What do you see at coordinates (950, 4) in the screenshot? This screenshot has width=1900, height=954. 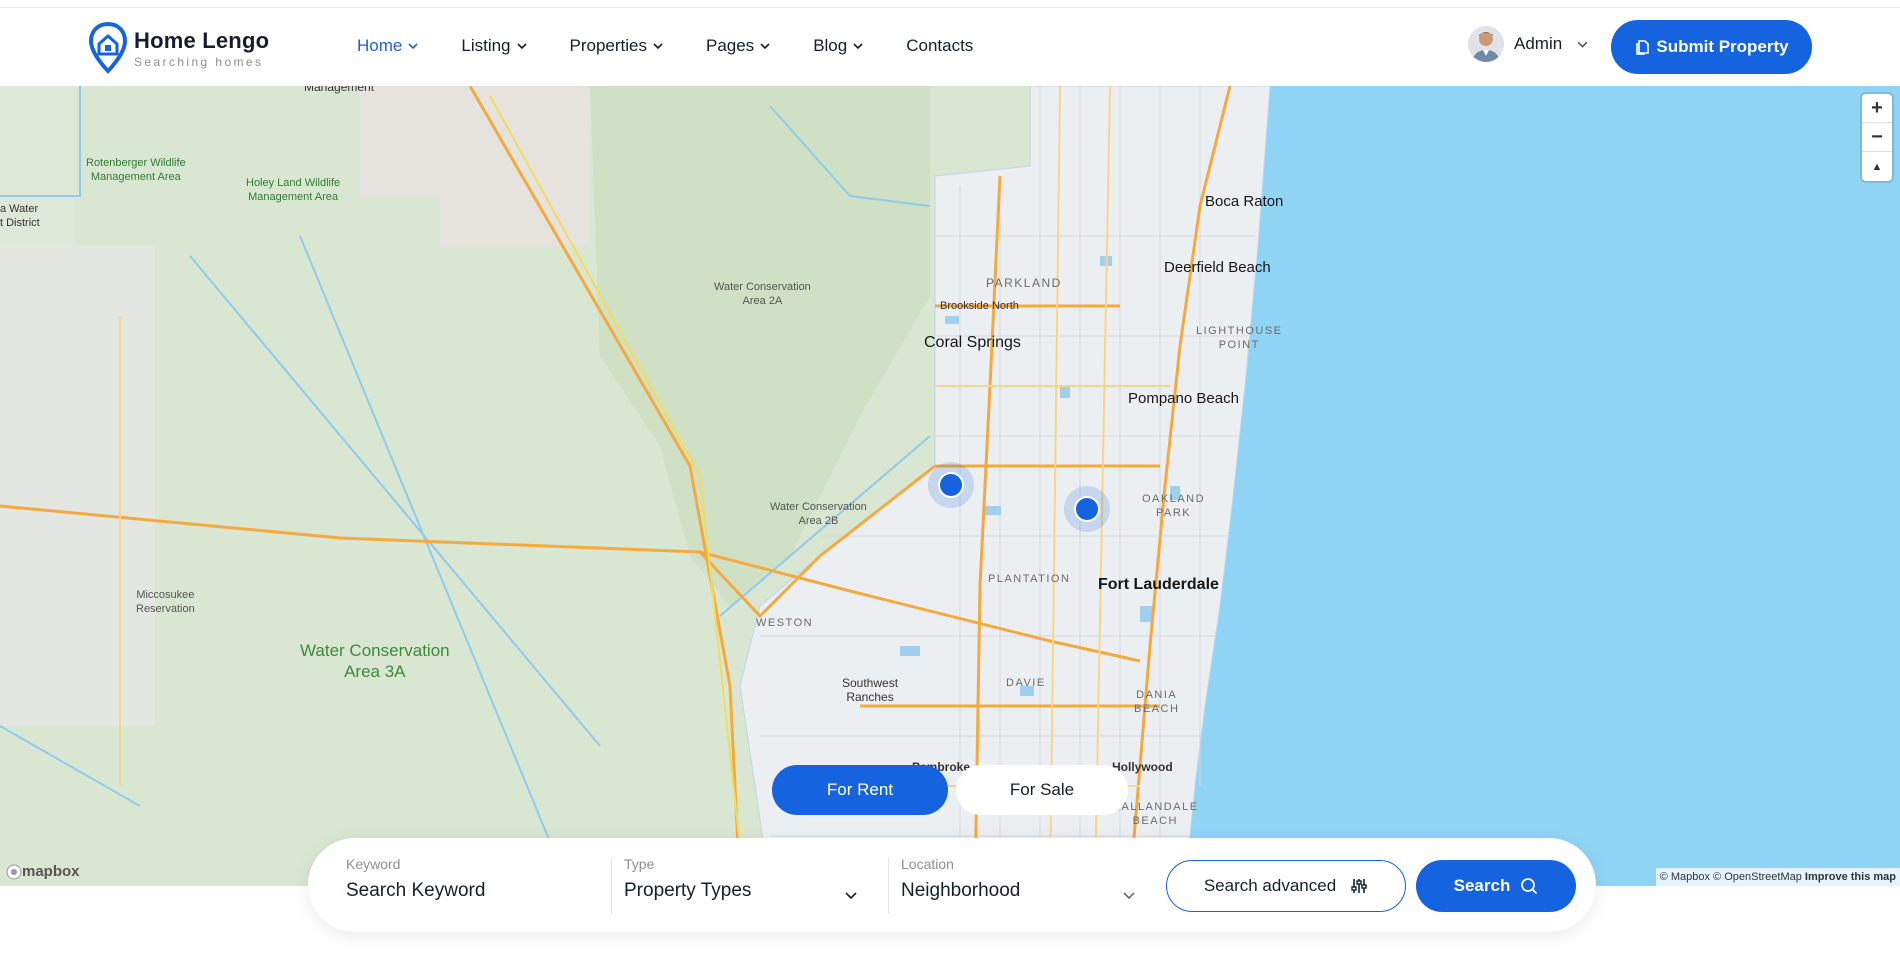 I see `top-border` at bounding box center [950, 4].